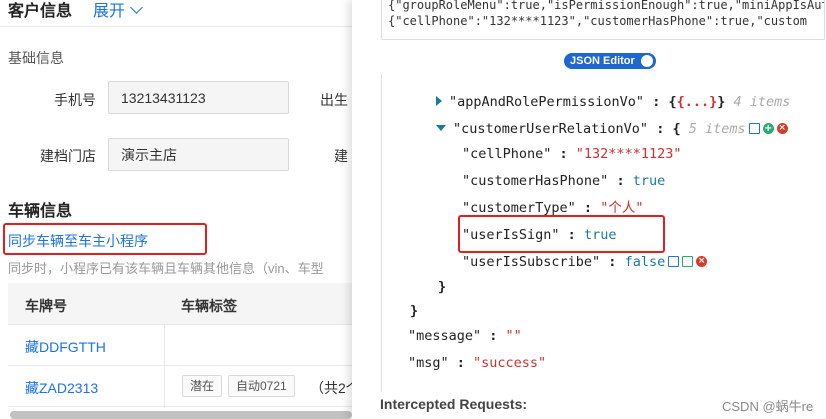 This screenshot has width=826, height=419. What do you see at coordinates (649, 181) in the screenshot?
I see `field-value: true` at bounding box center [649, 181].